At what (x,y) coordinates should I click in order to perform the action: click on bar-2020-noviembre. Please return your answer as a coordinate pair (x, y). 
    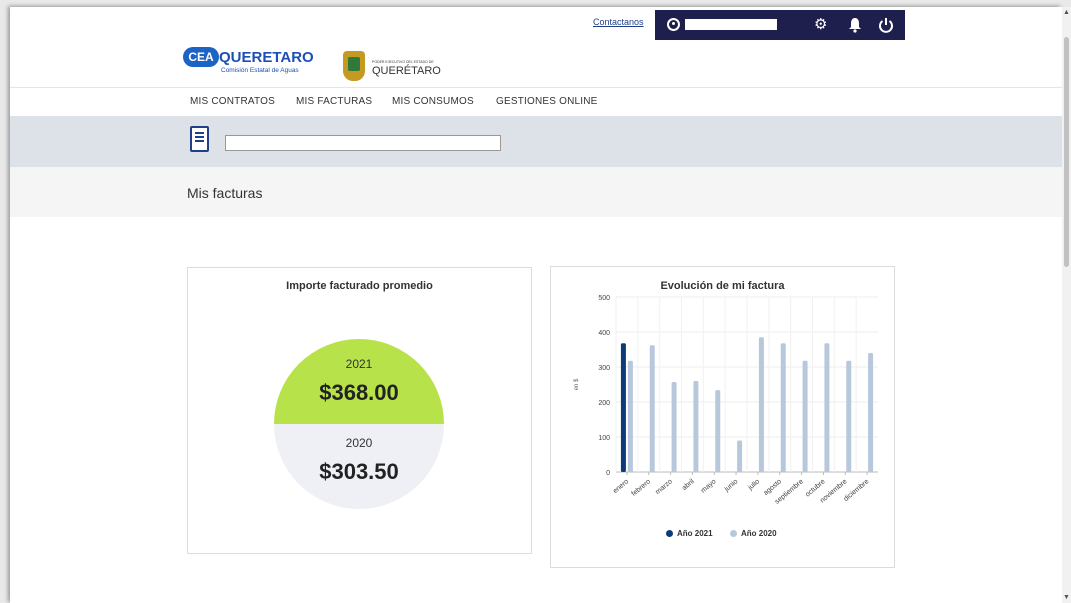
    Looking at the image, I should click on (849, 416).